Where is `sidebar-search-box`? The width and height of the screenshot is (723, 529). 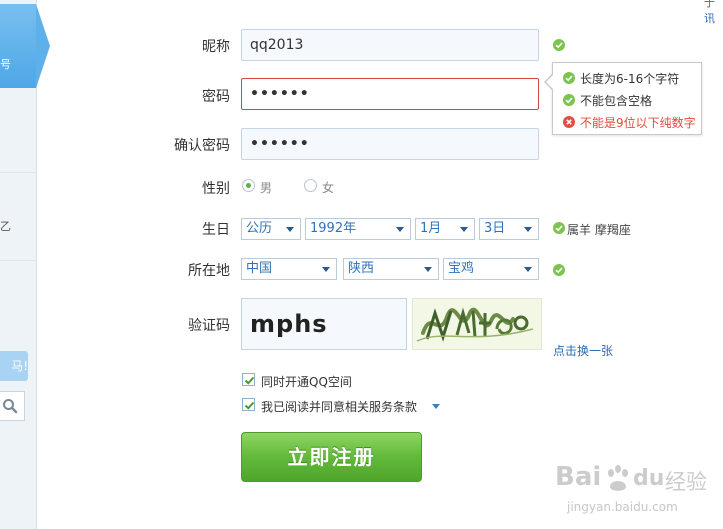 sidebar-search-box is located at coordinates (12, 406).